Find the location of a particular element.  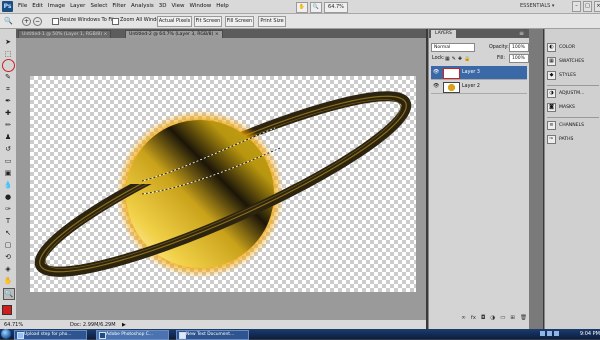

3d-camera-icon: ◈ is located at coordinates (8, 269).